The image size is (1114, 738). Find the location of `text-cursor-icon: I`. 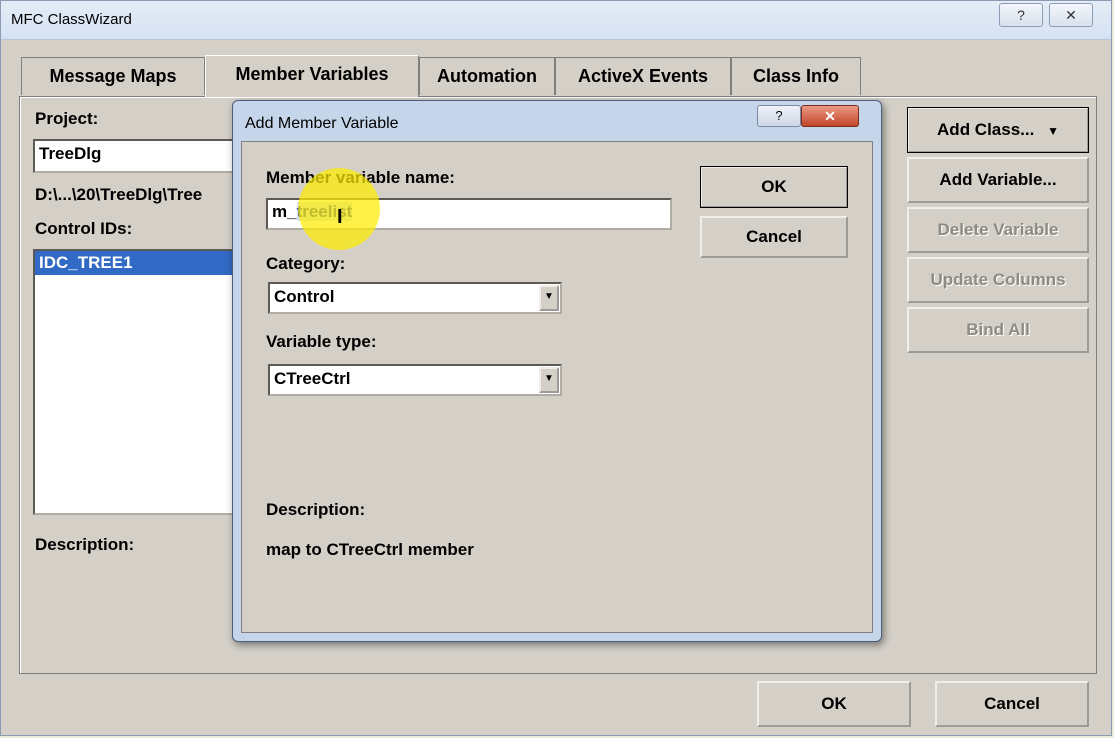

text-cursor-icon: I is located at coordinates (340, 217).